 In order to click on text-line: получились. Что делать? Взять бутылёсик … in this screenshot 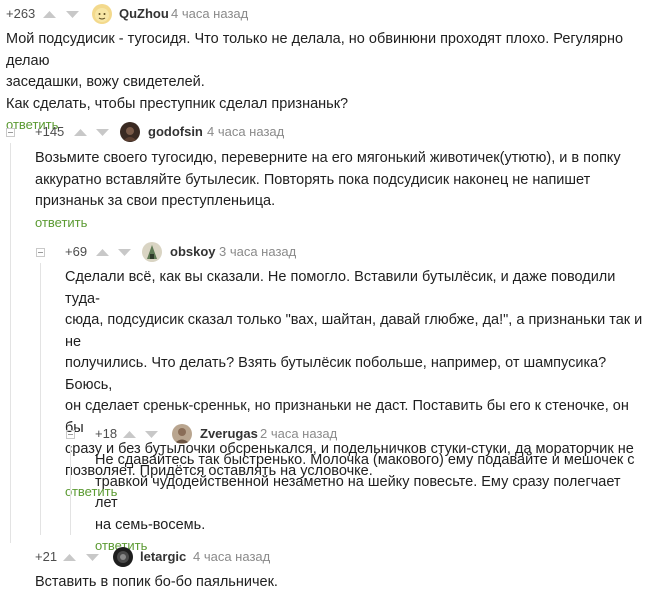, I will do `click(336, 374)`.